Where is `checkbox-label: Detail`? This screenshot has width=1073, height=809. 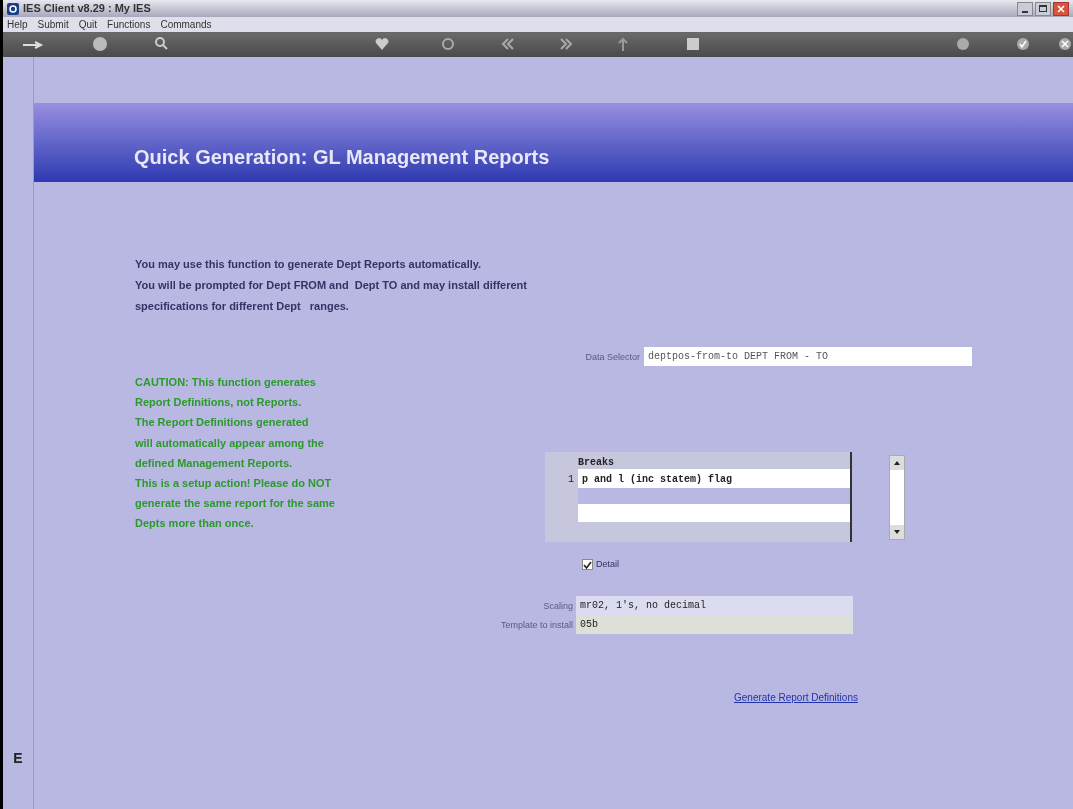
checkbox-label: Detail is located at coordinates (607, 564).